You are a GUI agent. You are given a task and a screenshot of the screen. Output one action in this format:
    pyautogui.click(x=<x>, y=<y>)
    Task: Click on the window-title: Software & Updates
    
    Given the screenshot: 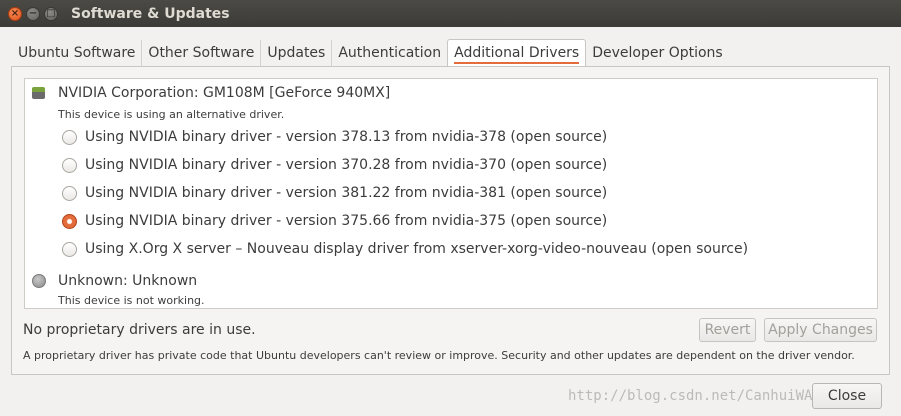 What is the action you would take?
    pyautogui.click(x=150, y=13)
    